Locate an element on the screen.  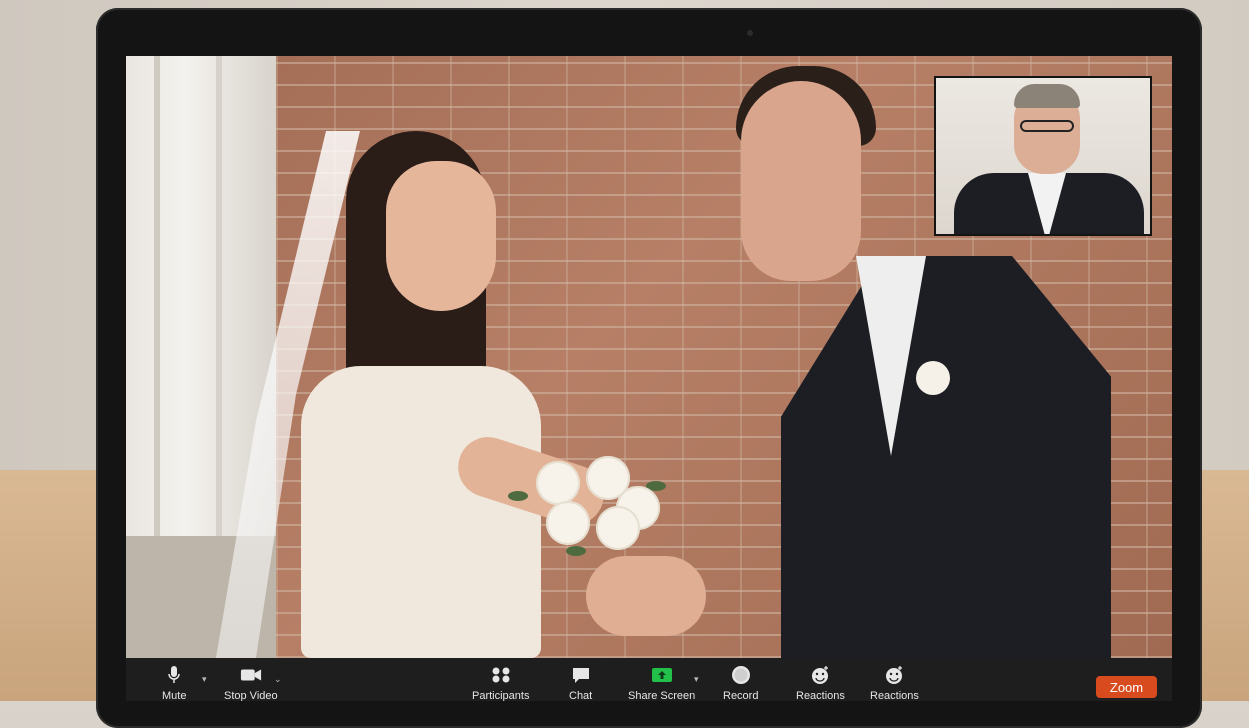
zoom-brand-button: Zoom is located at coordinates (1126, 687).